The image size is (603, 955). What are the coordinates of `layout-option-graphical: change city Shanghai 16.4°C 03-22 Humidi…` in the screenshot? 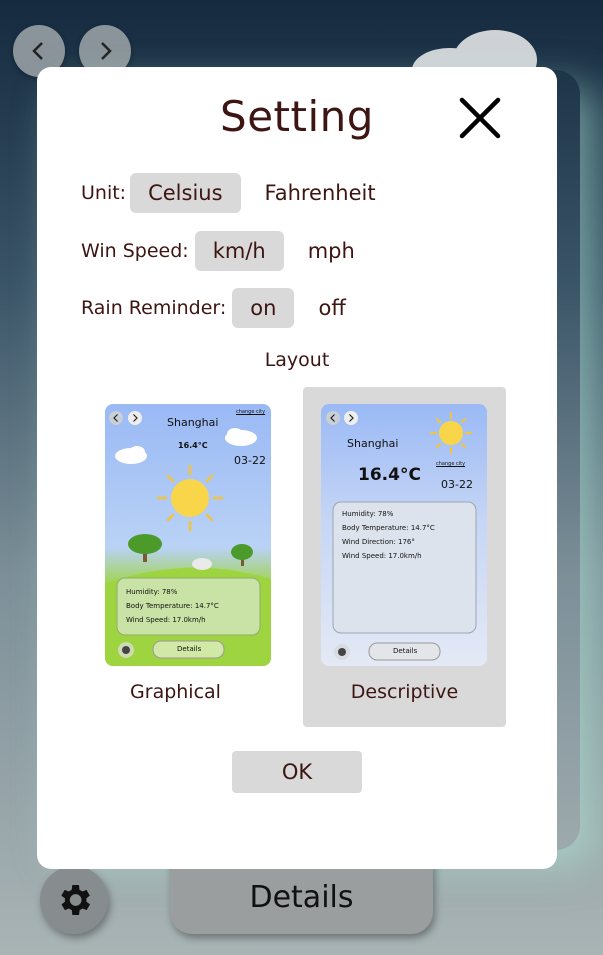 It's located at (175, 557).